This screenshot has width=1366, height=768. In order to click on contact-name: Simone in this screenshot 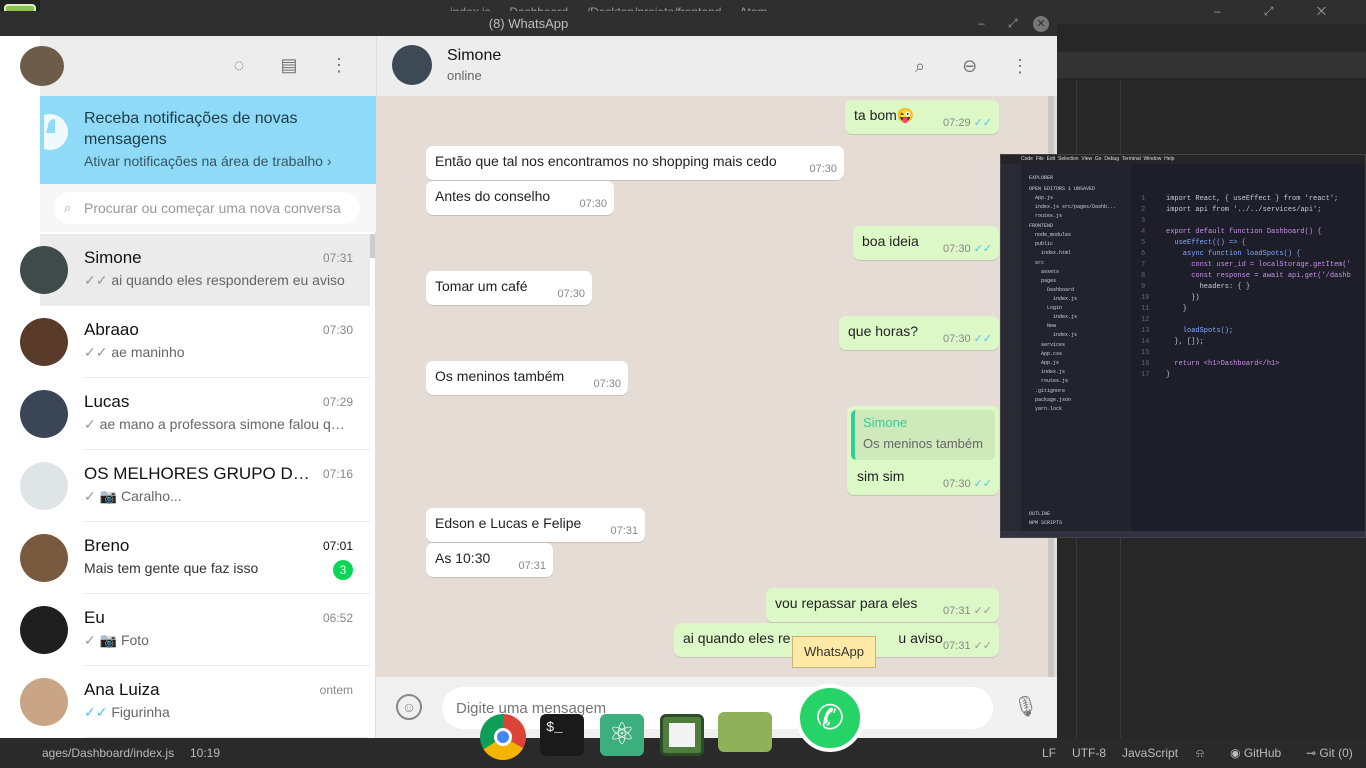, I will do `click(474, 56)`.